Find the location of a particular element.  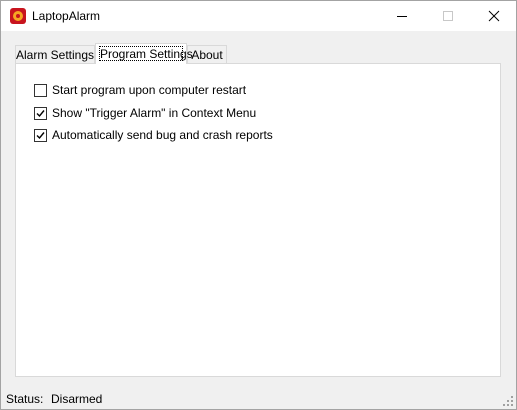

minimize-icon is located at coordinates (402, 16).